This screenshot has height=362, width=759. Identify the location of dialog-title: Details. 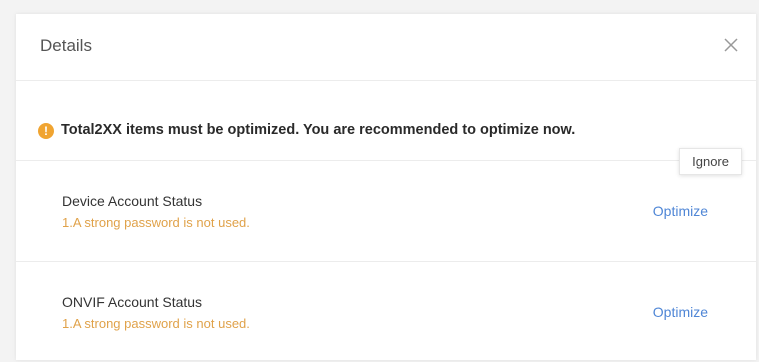
(66, 45).